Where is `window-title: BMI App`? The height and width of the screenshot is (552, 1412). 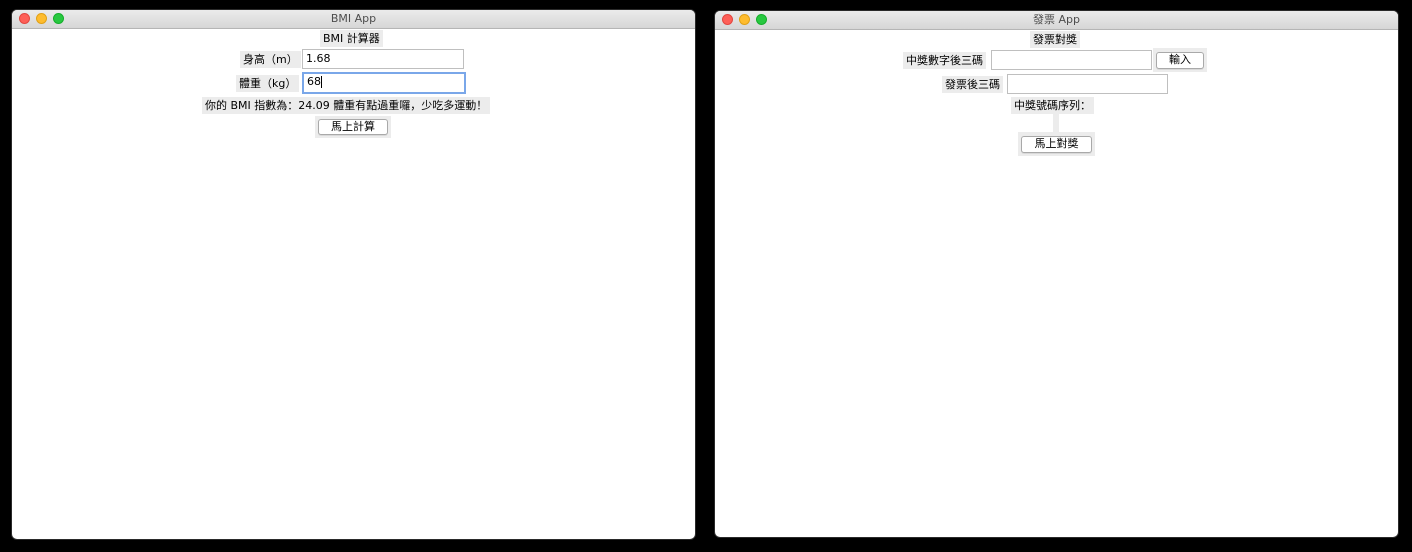 window-title: BMI App is located at coordinates (353, 18).